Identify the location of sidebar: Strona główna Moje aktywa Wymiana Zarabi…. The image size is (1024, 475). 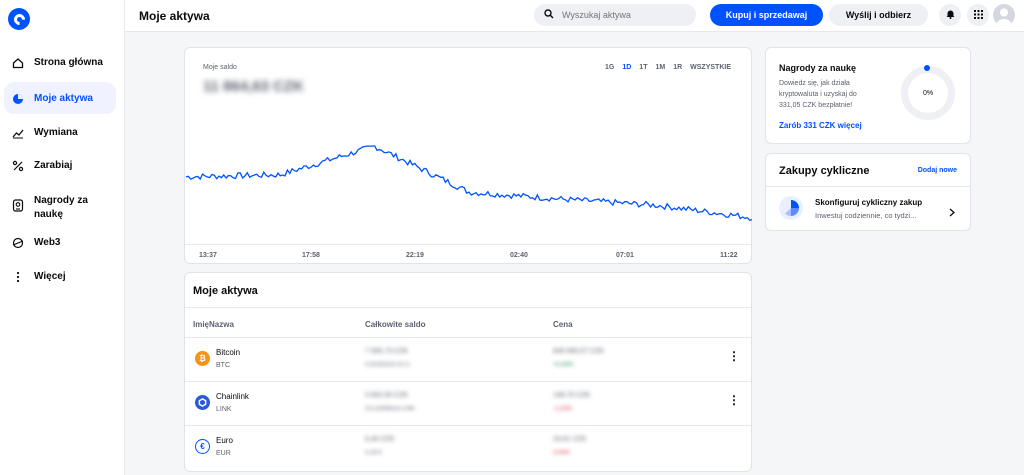
(62, 237).